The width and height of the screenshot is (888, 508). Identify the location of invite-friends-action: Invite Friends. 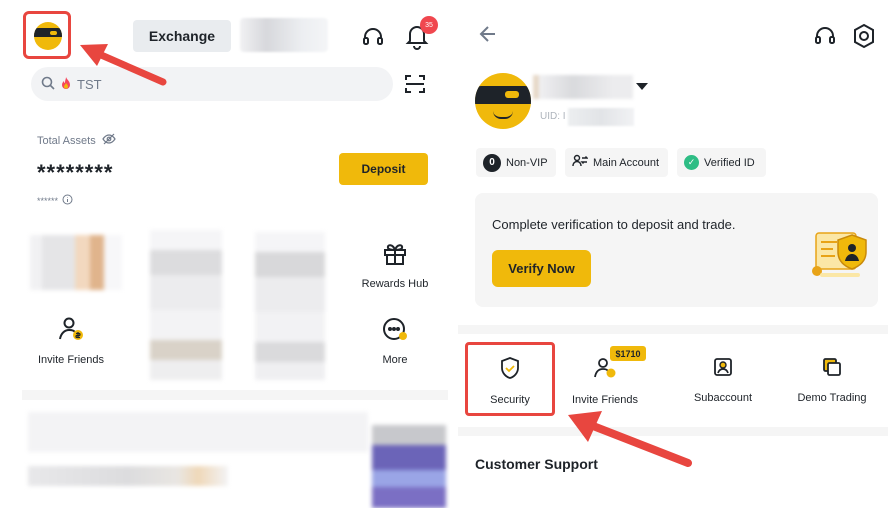
(605, 379).